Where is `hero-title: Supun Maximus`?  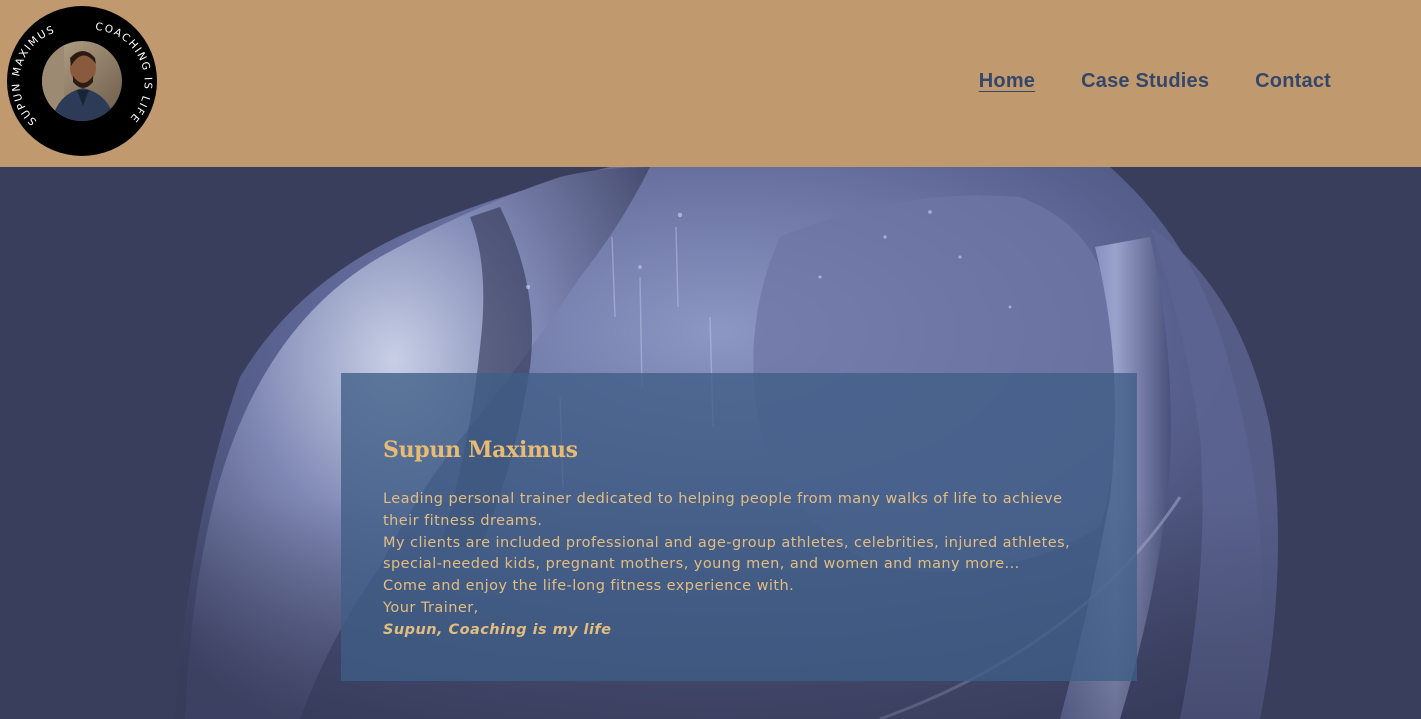 hero-title: Supun Maximus is located at coordinates (480, 450).